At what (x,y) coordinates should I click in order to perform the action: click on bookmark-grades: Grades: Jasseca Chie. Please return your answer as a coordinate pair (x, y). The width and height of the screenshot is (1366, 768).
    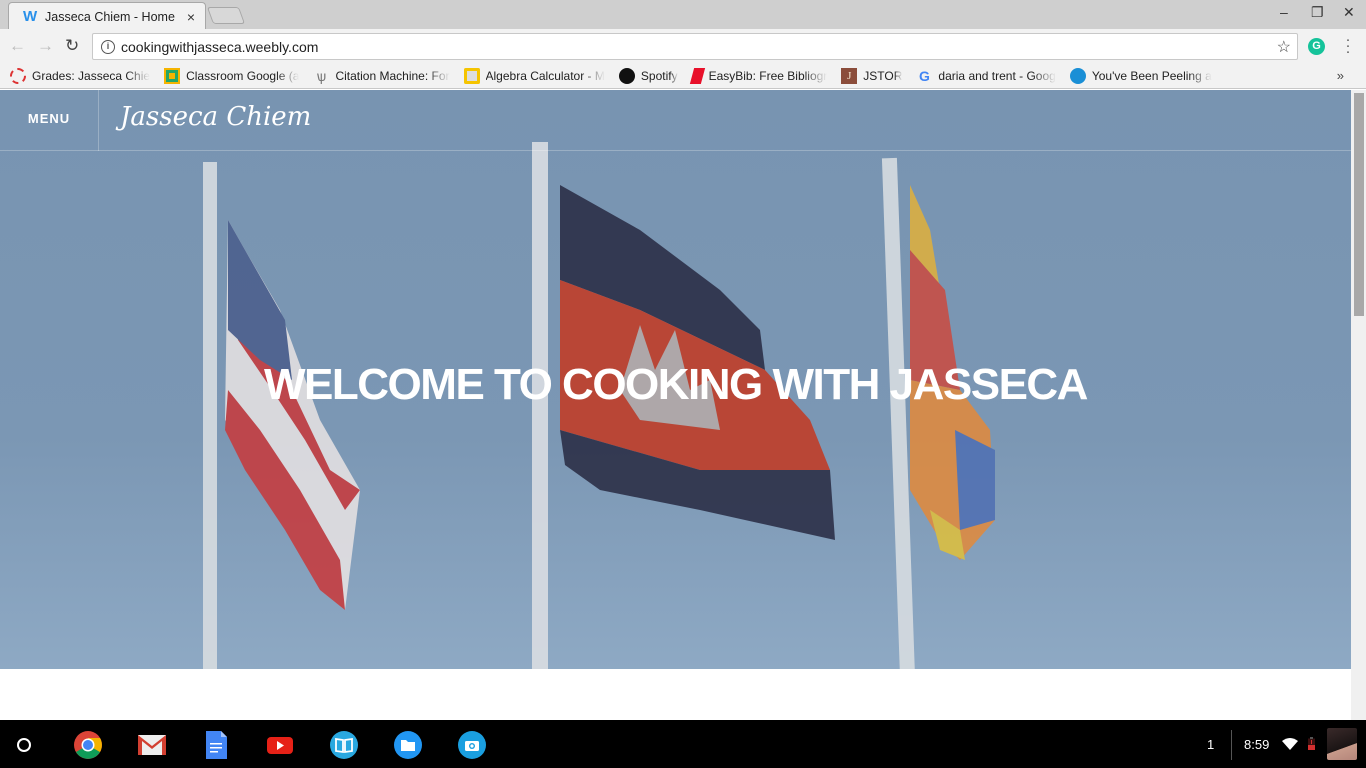
    Looking at the image, I should click on (80, 76).